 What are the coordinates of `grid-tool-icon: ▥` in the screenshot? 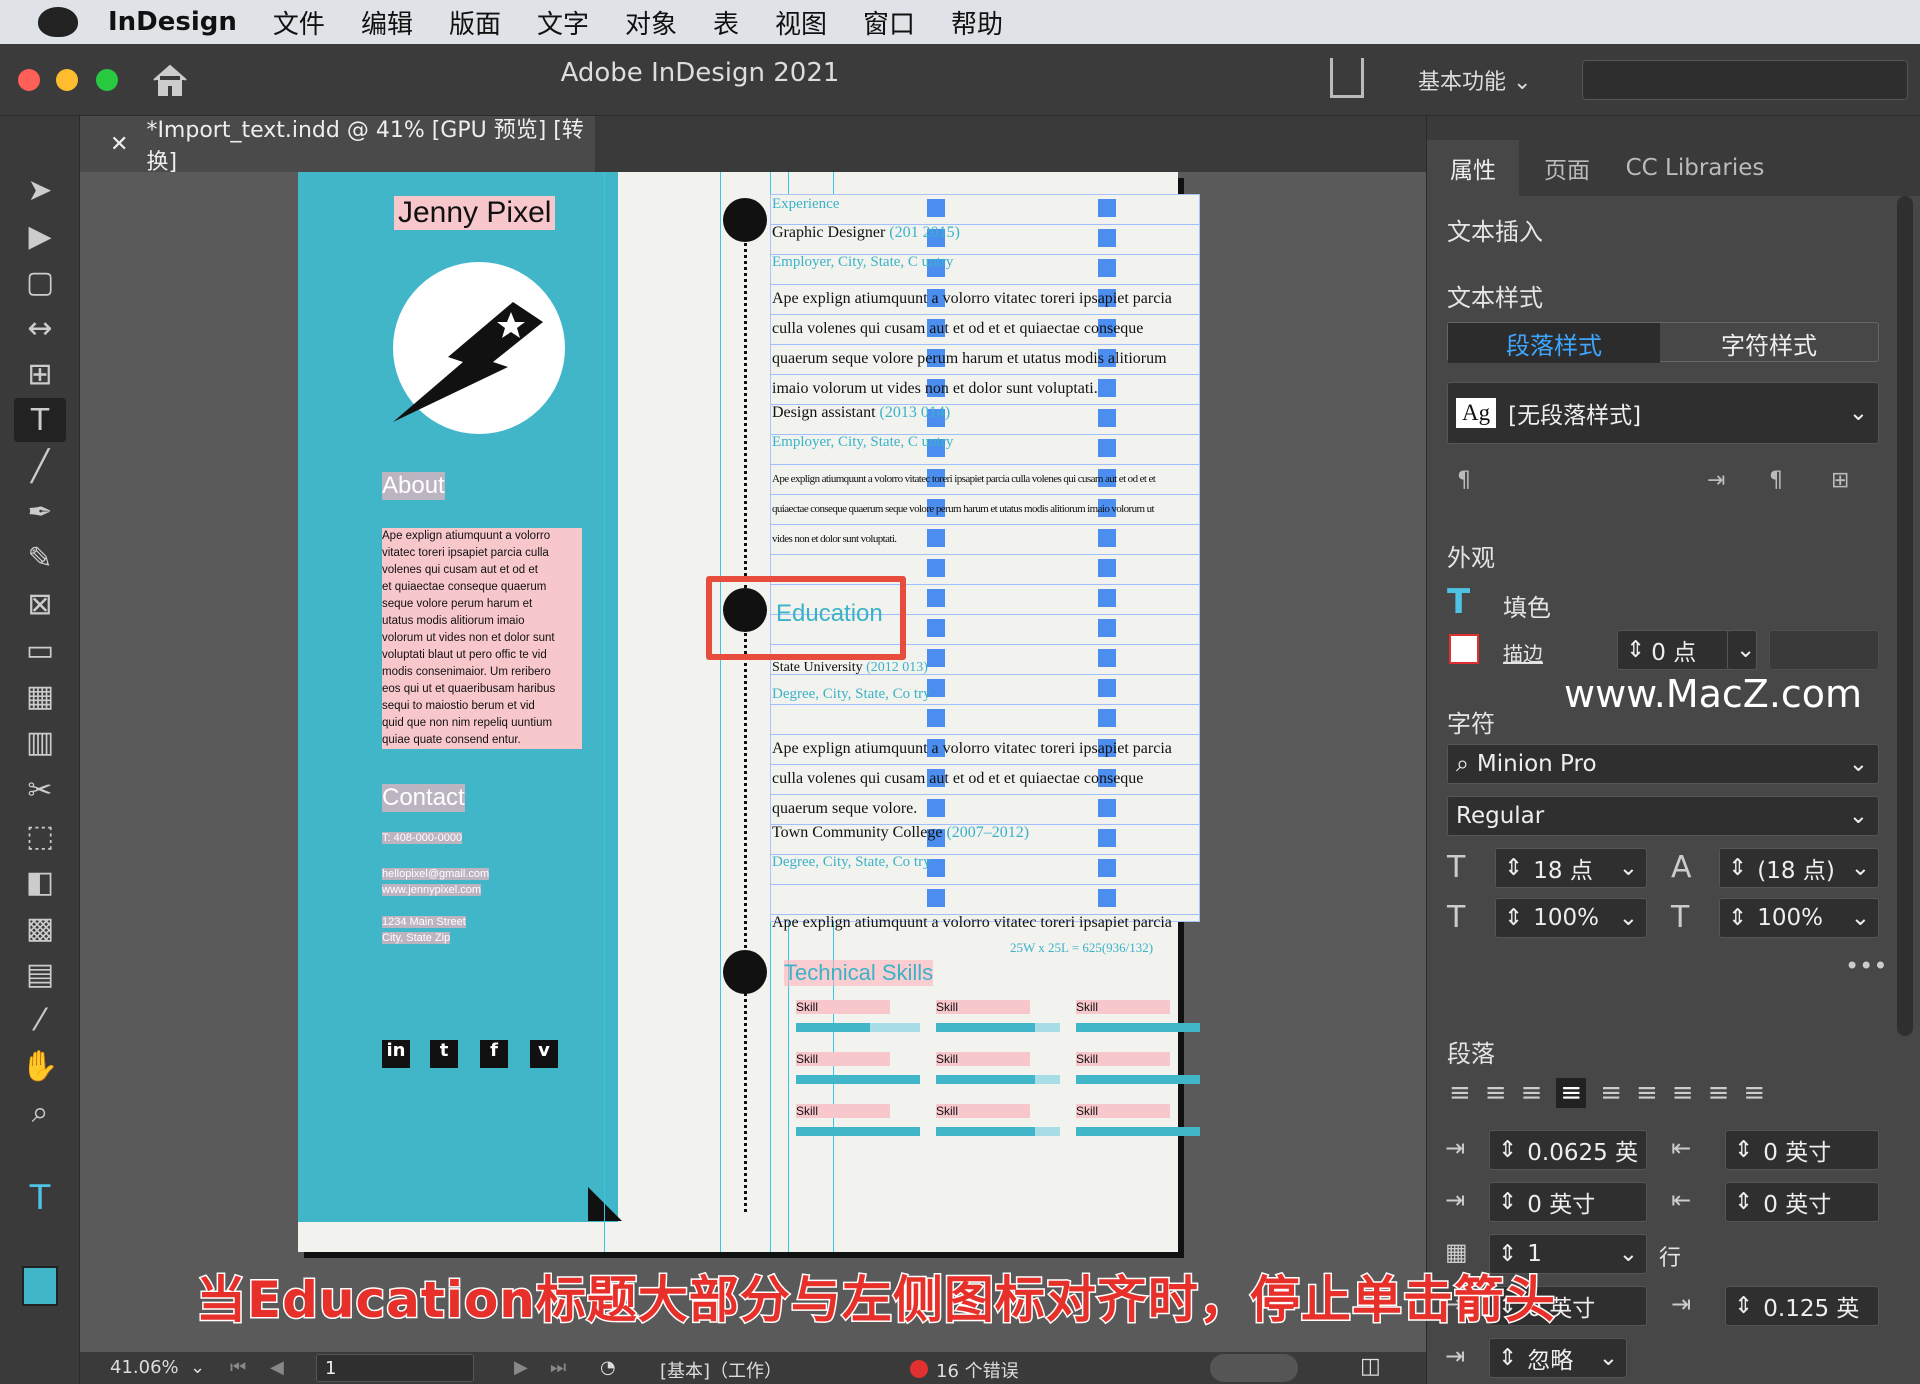 It's located at (40, 742).